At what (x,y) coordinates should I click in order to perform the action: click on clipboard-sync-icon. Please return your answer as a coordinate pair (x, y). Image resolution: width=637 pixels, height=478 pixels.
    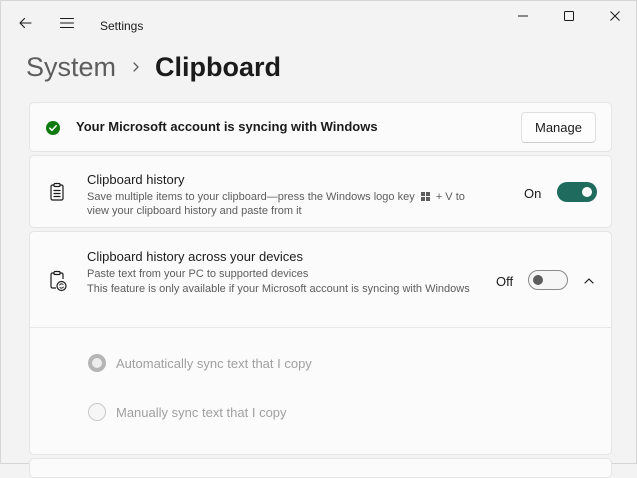
    Looking at the image, I should click on (57, 281).